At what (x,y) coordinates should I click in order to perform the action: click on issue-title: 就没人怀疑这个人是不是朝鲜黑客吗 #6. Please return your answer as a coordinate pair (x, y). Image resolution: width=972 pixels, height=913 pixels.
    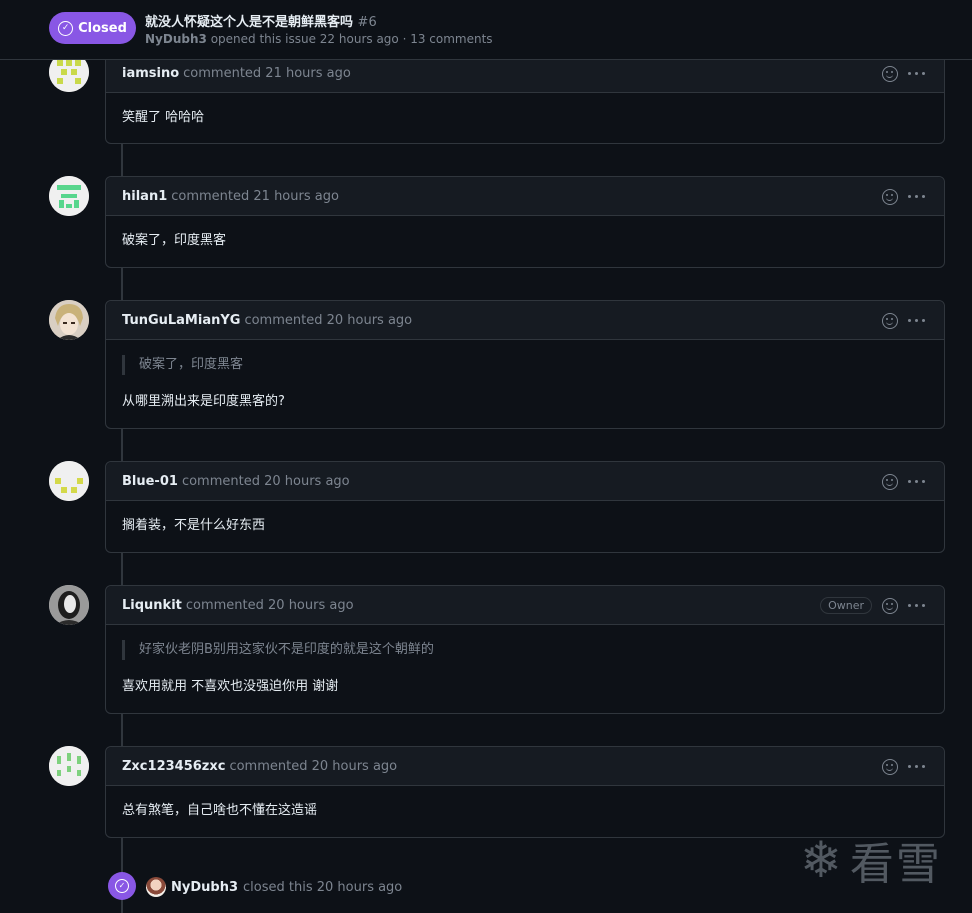
    Looking at the image, I should click on (261, 20).